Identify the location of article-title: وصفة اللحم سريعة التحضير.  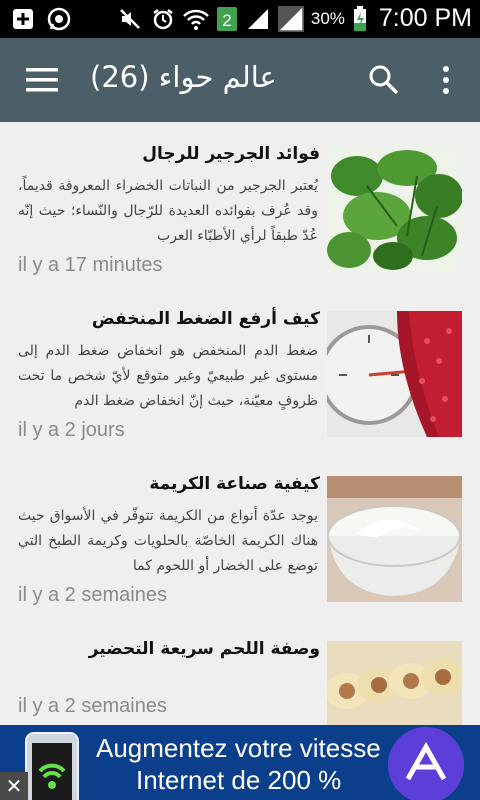
(204, 649).